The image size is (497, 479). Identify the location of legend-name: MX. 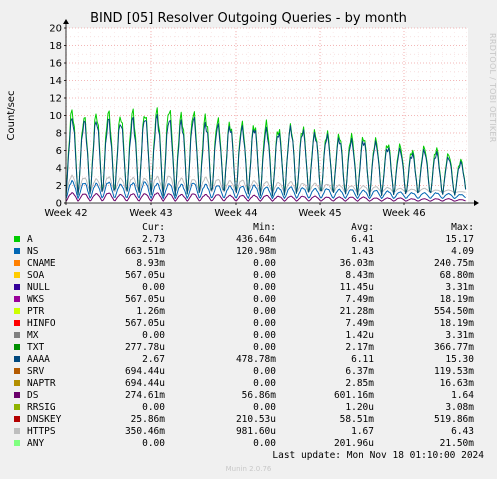
(33, 335).